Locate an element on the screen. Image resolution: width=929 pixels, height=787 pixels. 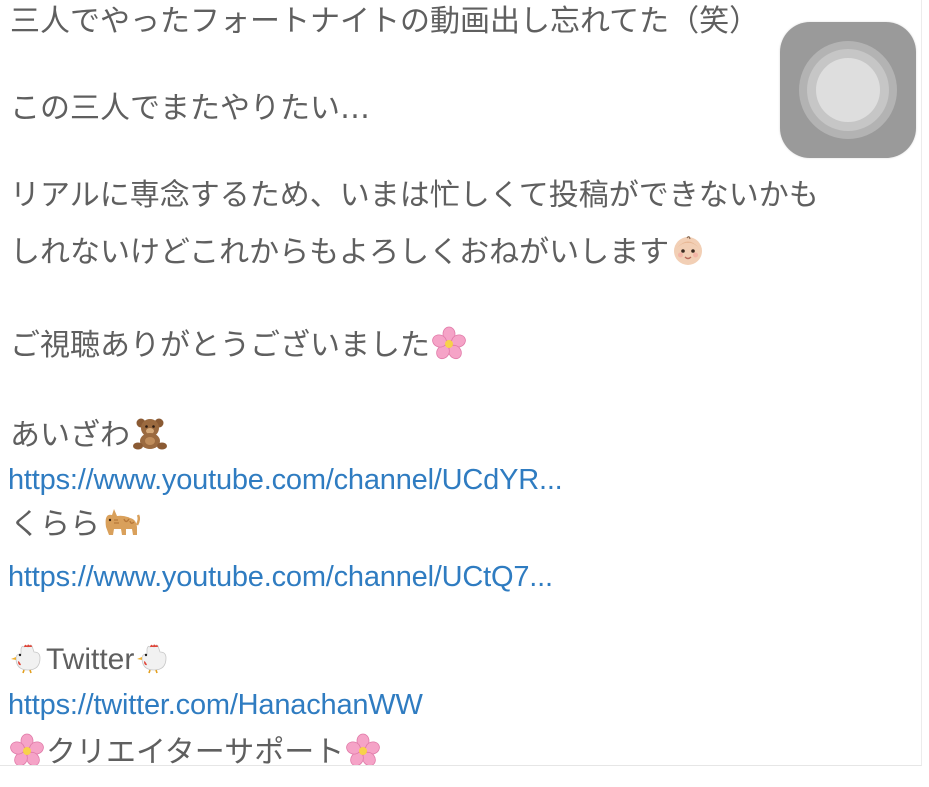
assistive-touch-button is located at coordinates (848, 90).